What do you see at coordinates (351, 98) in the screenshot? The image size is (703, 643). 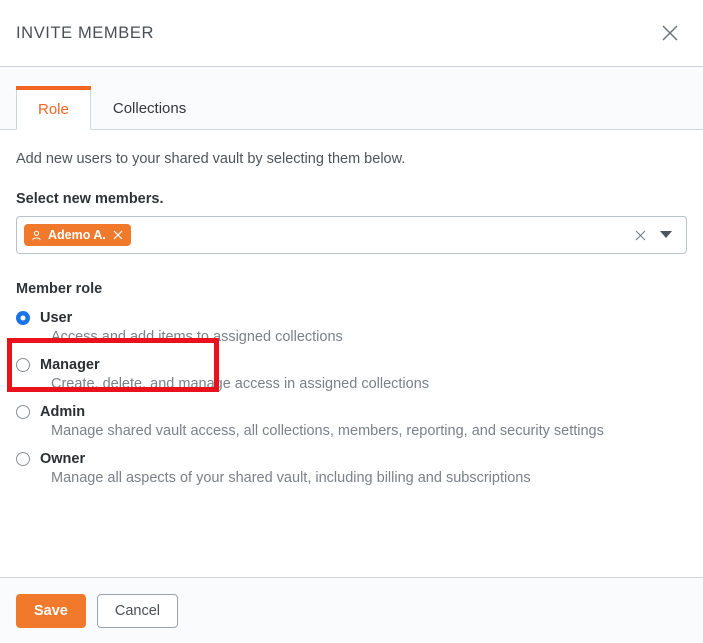 I see `tab-bar: Role Collections` at bounding box center [351, 98].